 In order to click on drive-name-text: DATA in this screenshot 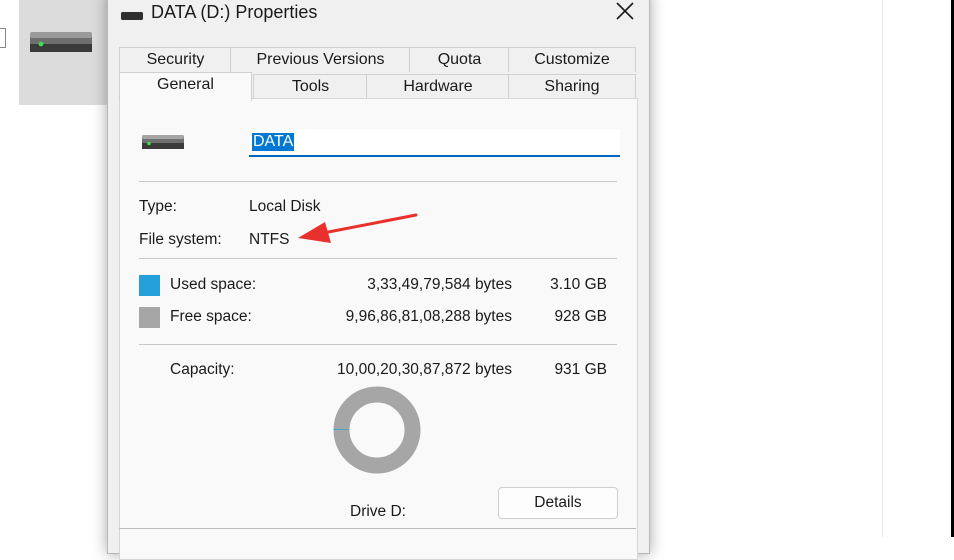, I will do `click(273, 142)`.